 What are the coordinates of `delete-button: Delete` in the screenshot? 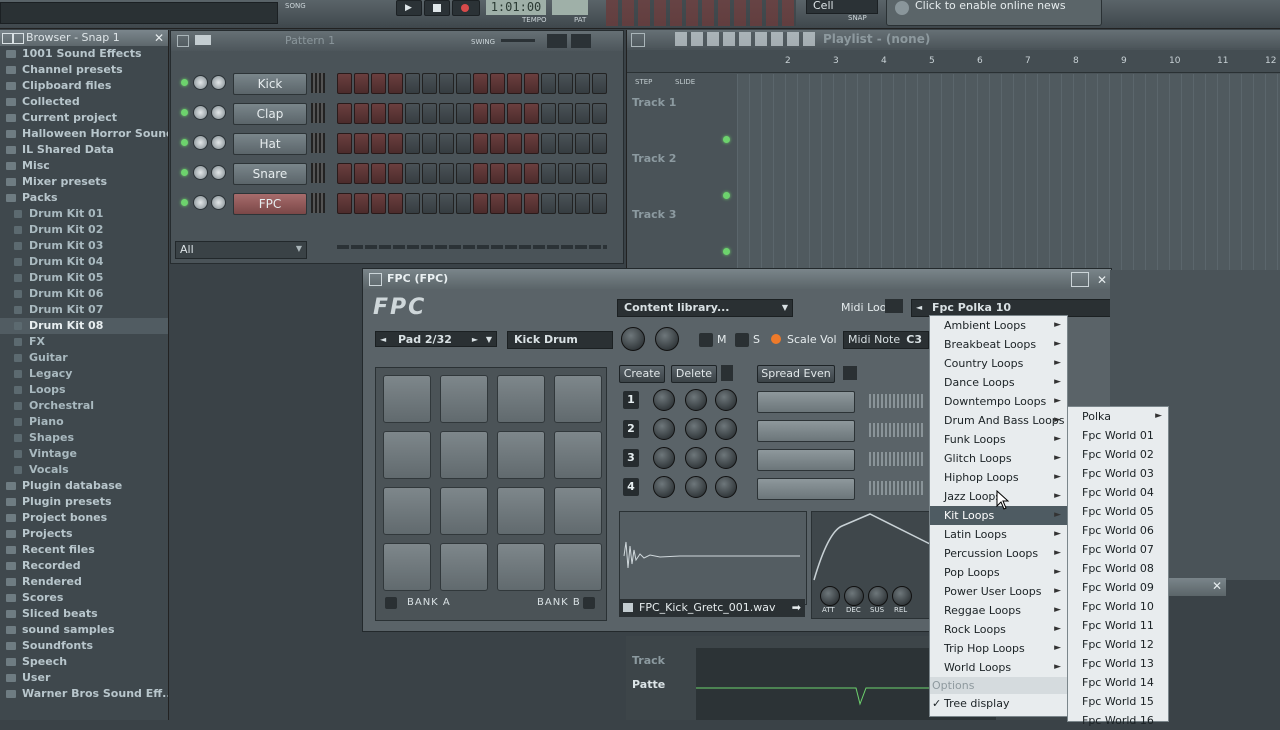 It's located at (694, 374).